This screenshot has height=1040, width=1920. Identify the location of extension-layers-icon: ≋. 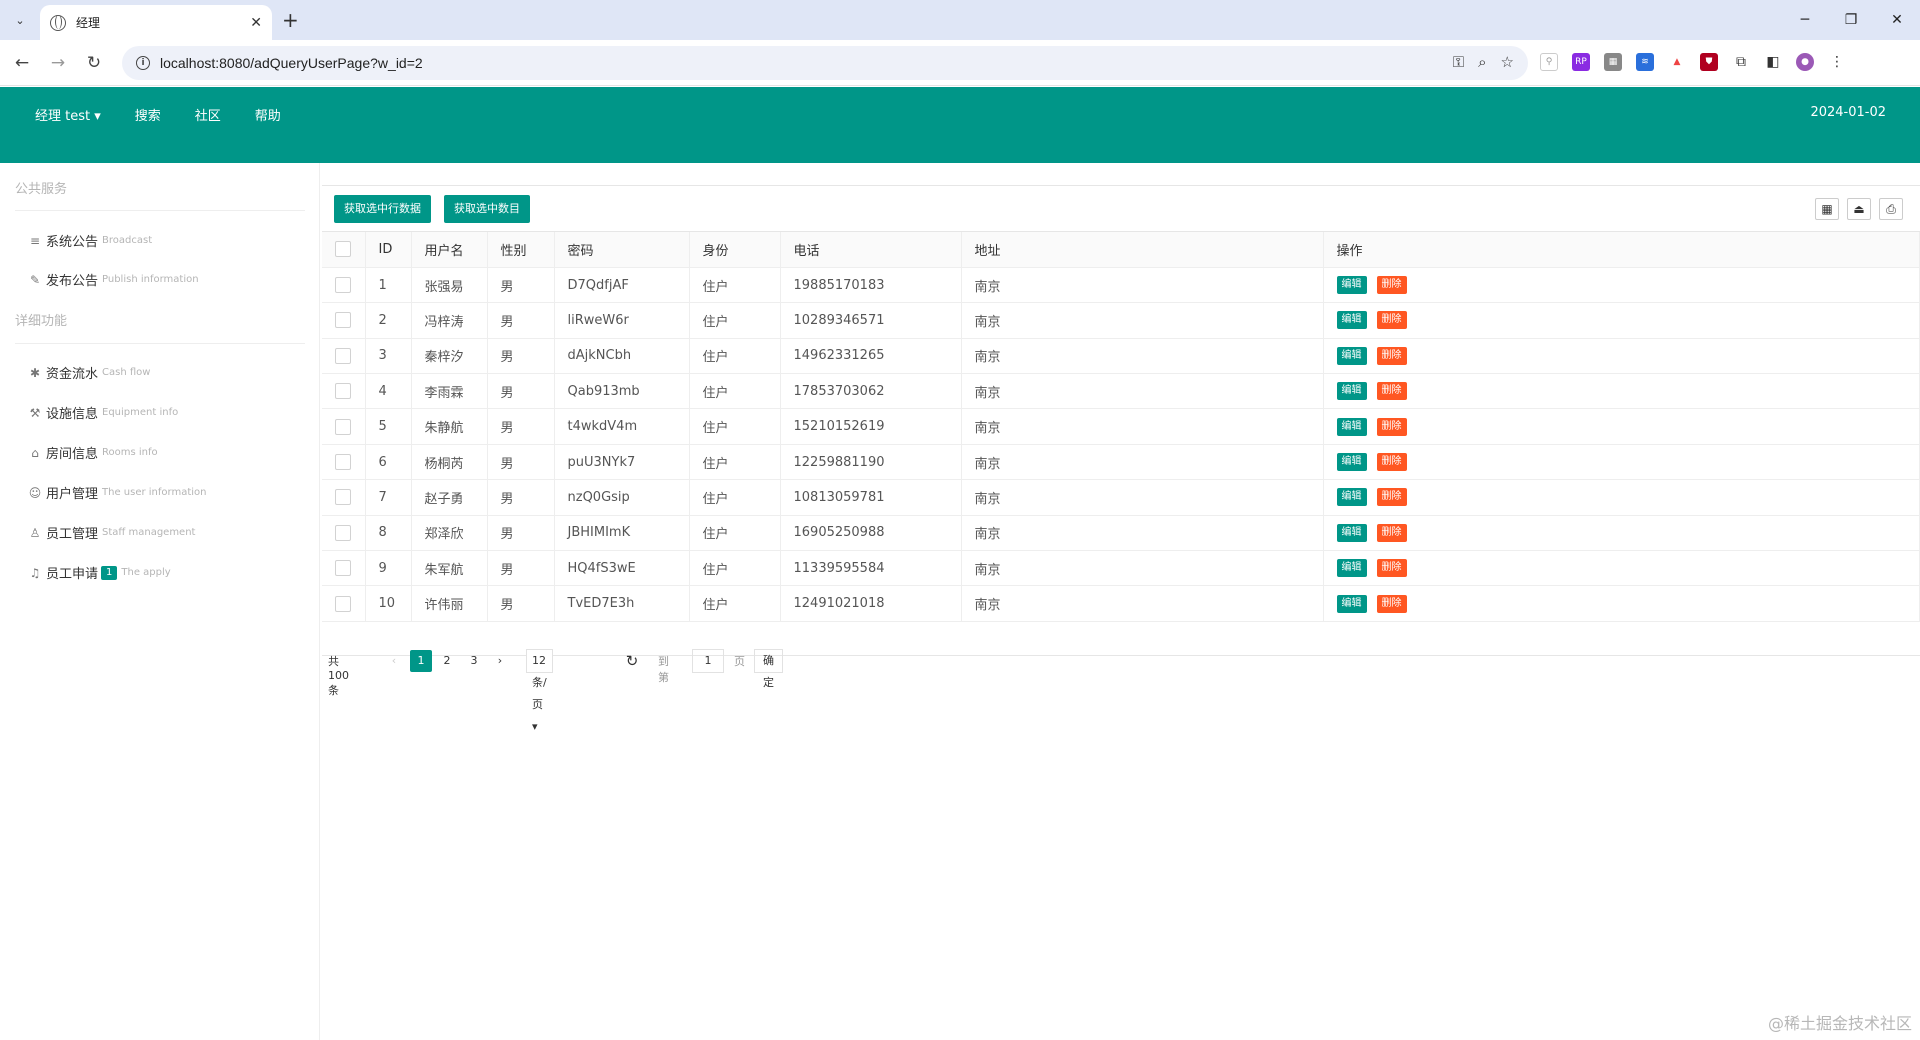
(1645, 62).